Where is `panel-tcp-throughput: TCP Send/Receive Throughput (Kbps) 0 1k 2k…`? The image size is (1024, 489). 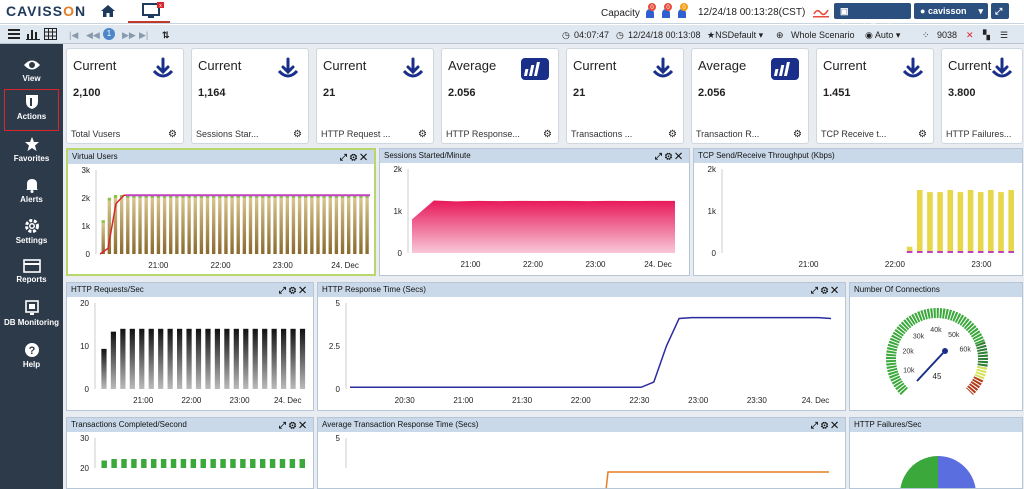 panel-tcp-throughput: TCP Send/Receive Throughput (Kbps) 0 1k 2k… is located at coordinates (858, 212).